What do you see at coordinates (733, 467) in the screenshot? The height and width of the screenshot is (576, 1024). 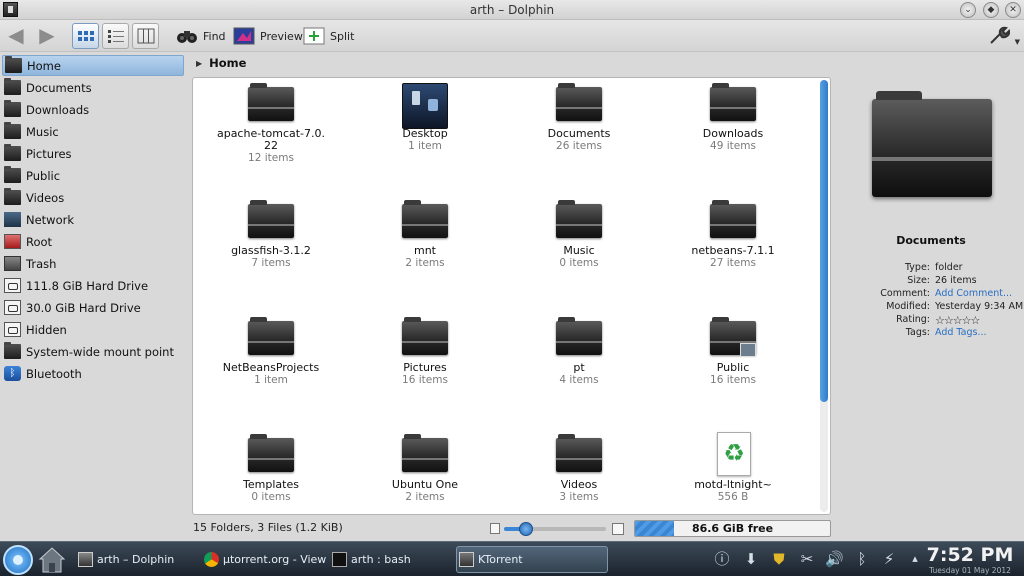 I see `file-item: ♻ motd-ltnight~ 556 B` at bounding box center [733, 467].